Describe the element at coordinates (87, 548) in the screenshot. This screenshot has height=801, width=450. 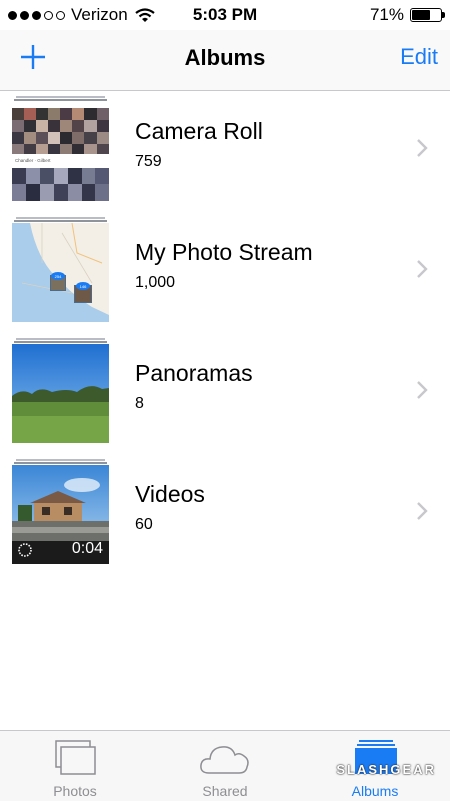
I see `video-duration: 0:04` at that location.